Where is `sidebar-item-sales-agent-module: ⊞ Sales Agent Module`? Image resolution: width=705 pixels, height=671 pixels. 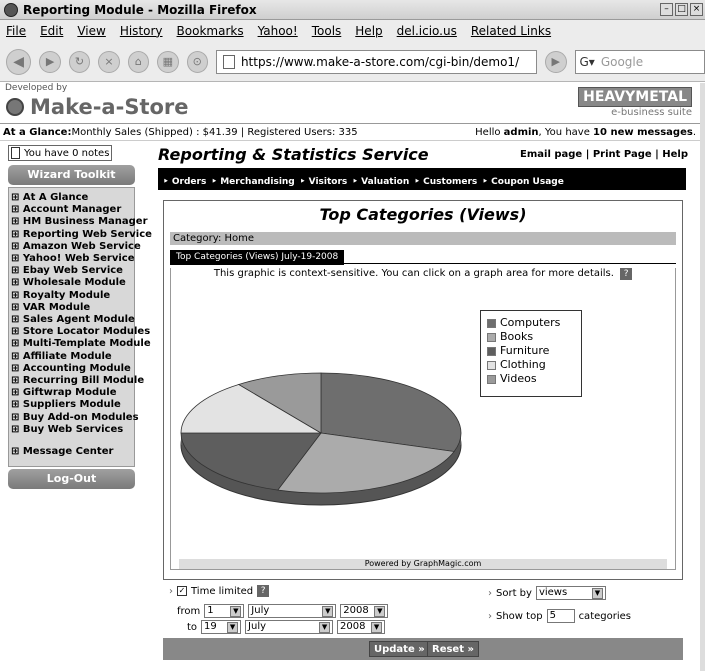 sidebar-item-sales-agent-module: ⊞ Sales Agent Module is located at coordinates (73, 320).